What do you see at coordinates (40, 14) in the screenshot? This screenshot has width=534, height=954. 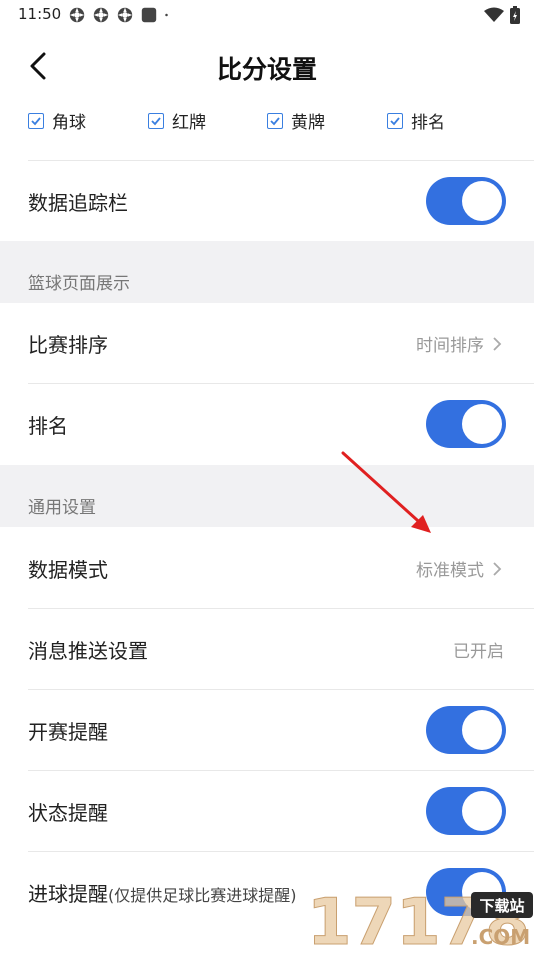 I see `status-time: 11:50` at bounding box center [40, 14].